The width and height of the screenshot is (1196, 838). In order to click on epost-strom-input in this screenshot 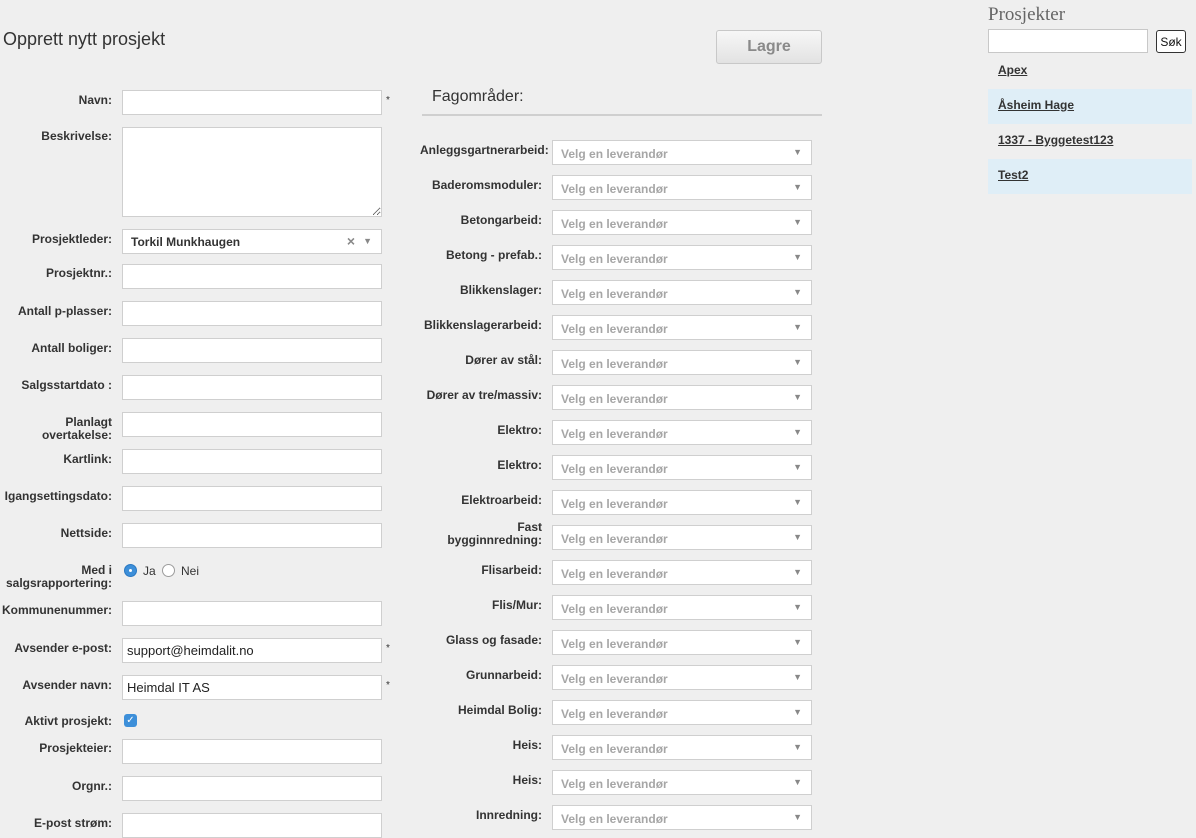, I will do `click(252, 825)`.